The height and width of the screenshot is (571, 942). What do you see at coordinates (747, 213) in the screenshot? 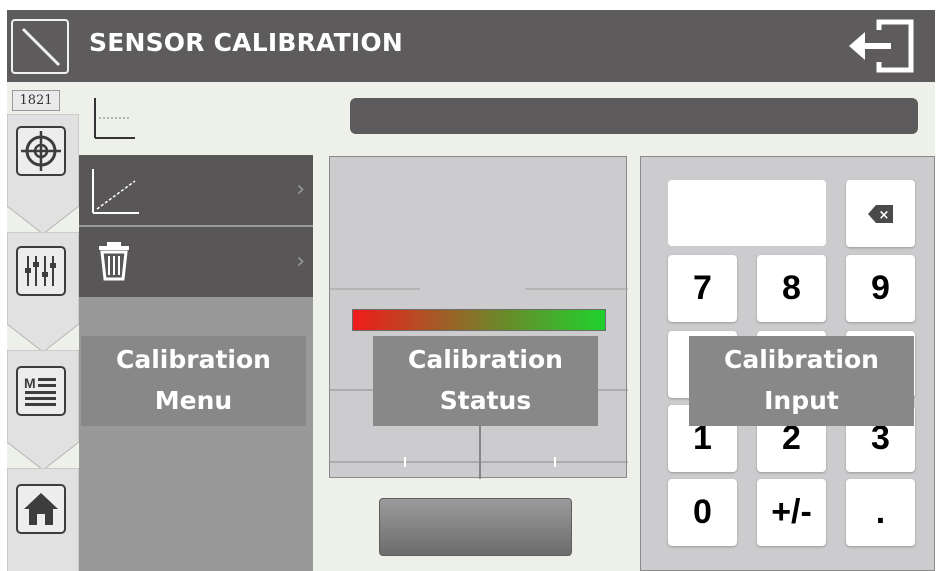
I see `keypad-display` at bounding box center [747, 213].